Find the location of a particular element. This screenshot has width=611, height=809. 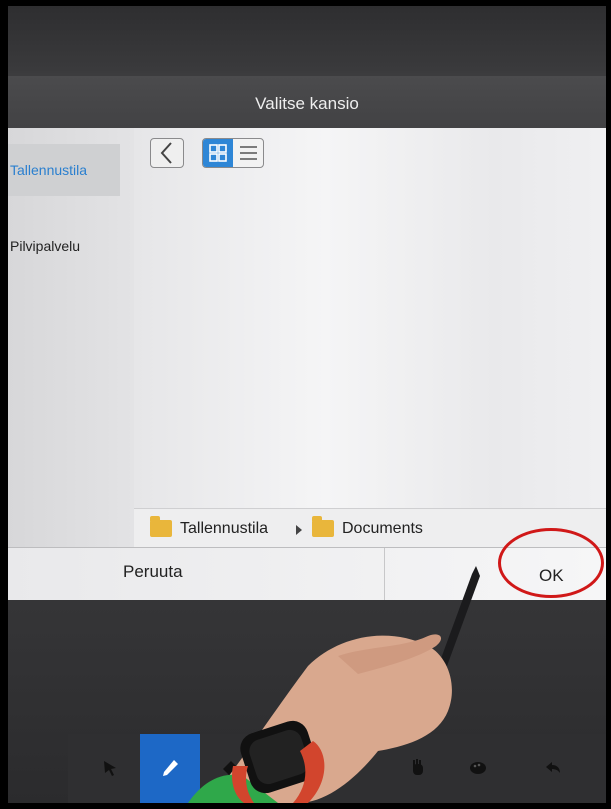

pointing-hand is located at coordinates (320, 718).